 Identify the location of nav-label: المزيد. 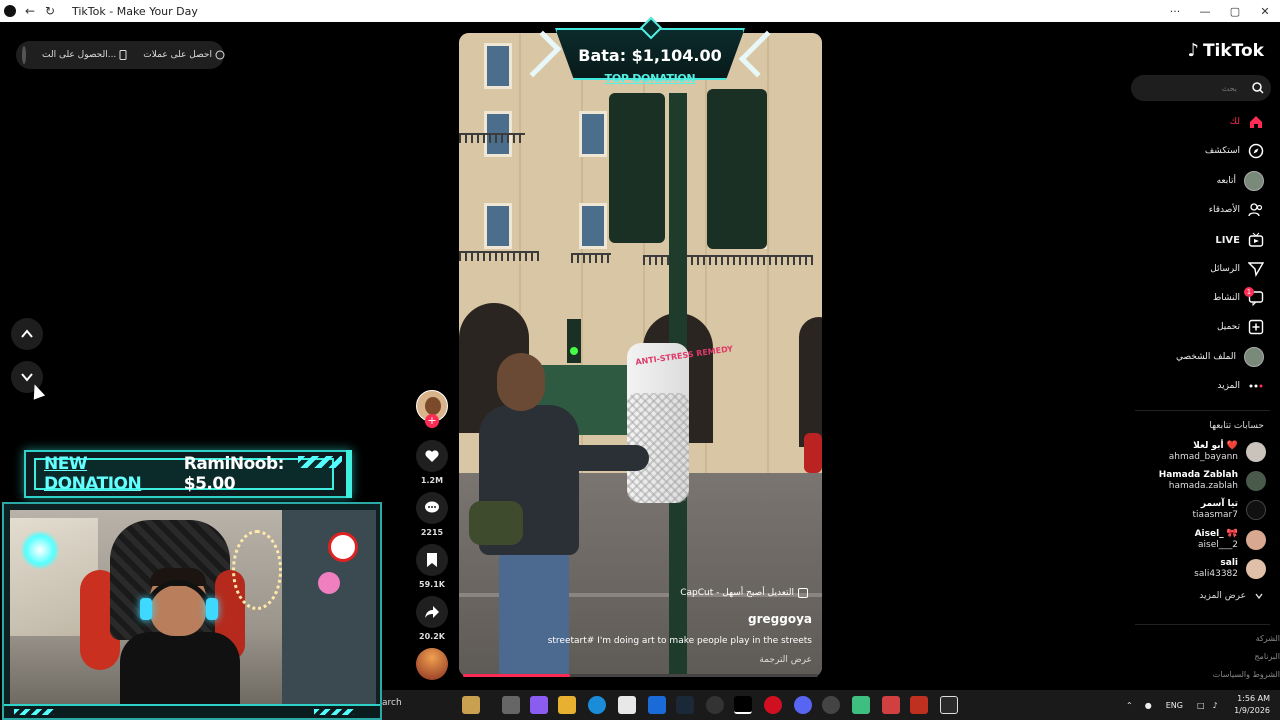
(1228, 386).